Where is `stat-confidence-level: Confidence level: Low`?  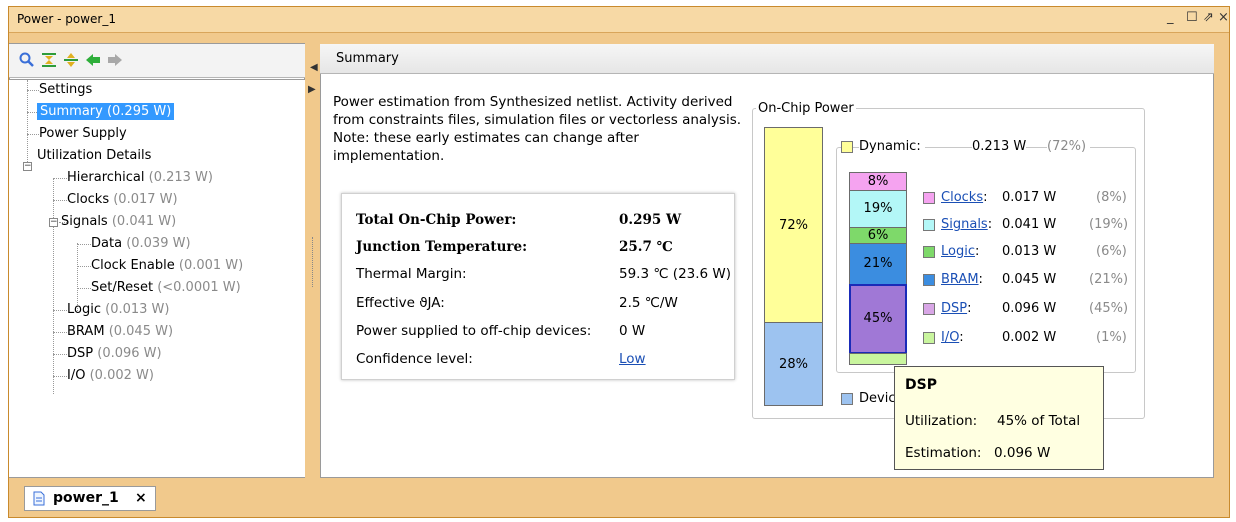
stat-confidence-level: Confidence level: Low is located at coordinates (501, 359).